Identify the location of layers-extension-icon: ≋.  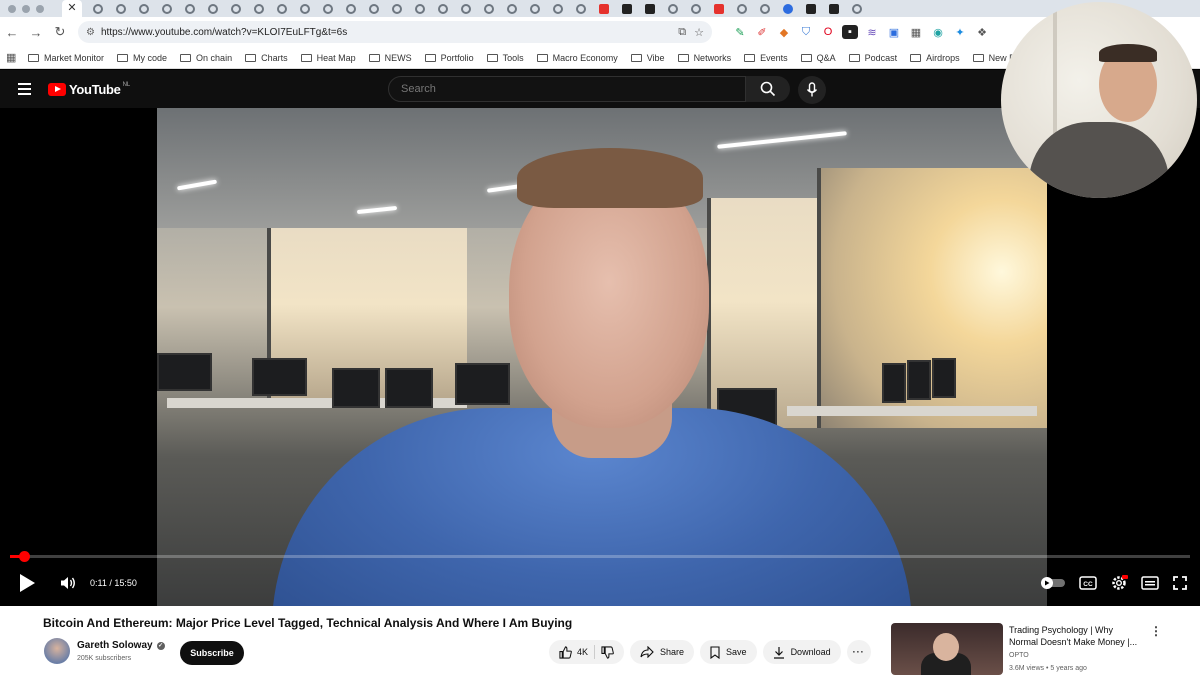
(872, 32).